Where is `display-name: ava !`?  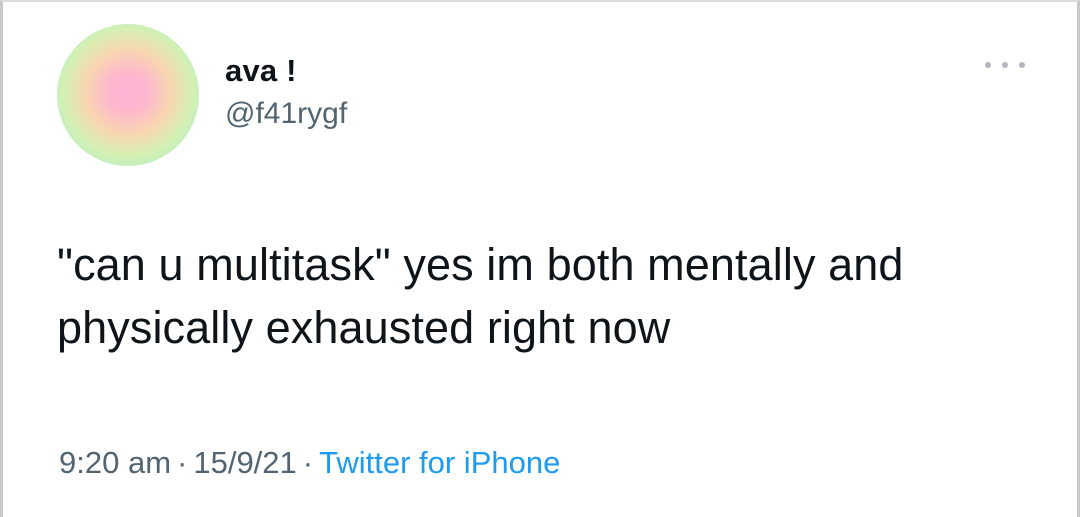
display-name: ava ! is located at coordinates (261, 71).